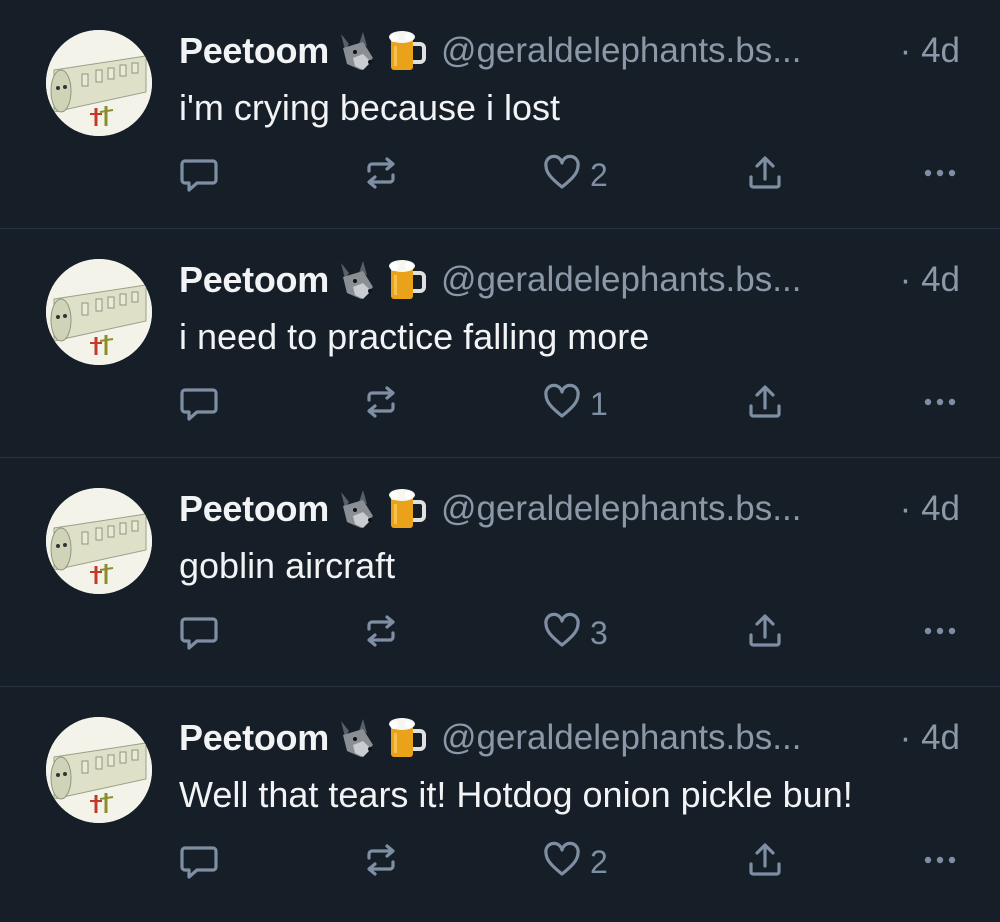 This screenshot has width=1000, height=922. I want to click on post-actions: 3, so click(569, 633).